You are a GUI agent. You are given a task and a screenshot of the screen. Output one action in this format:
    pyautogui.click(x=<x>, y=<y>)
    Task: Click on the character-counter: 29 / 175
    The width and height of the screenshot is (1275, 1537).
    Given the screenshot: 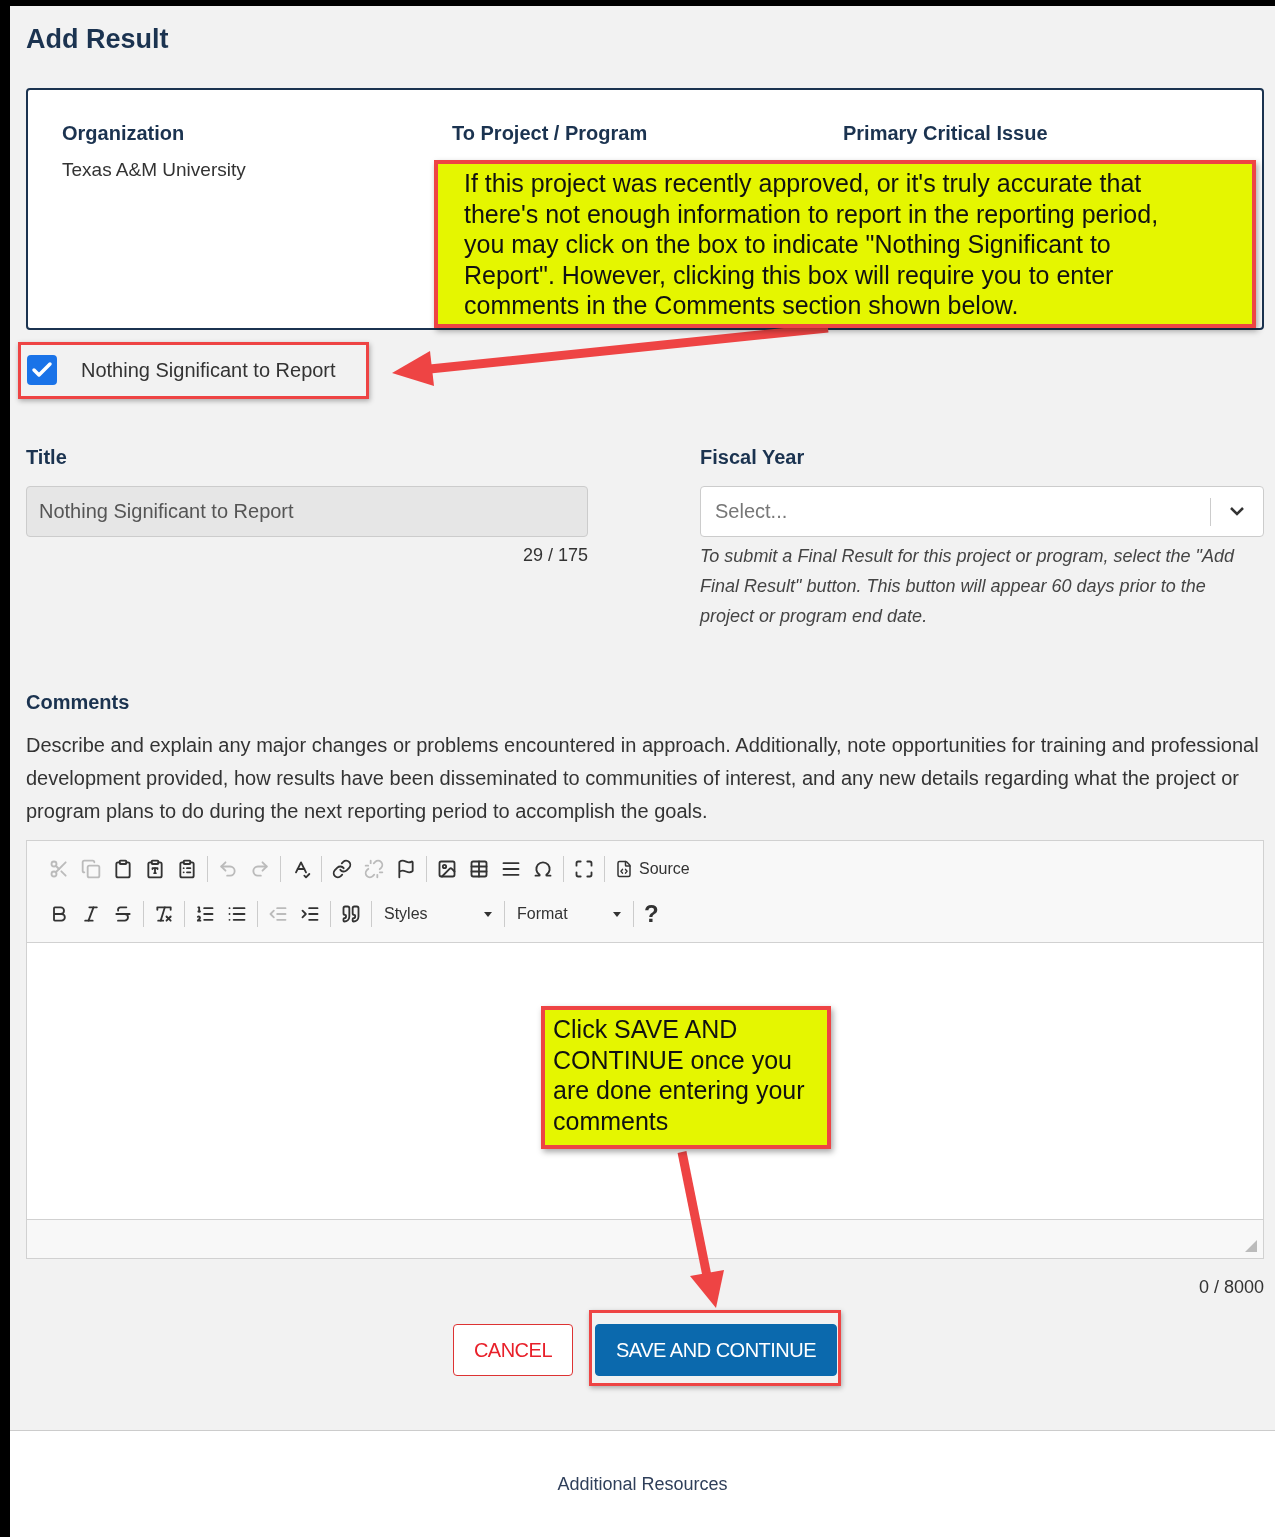 What is the action you would take?
    pyautogui.click(x=554, y=555)
    